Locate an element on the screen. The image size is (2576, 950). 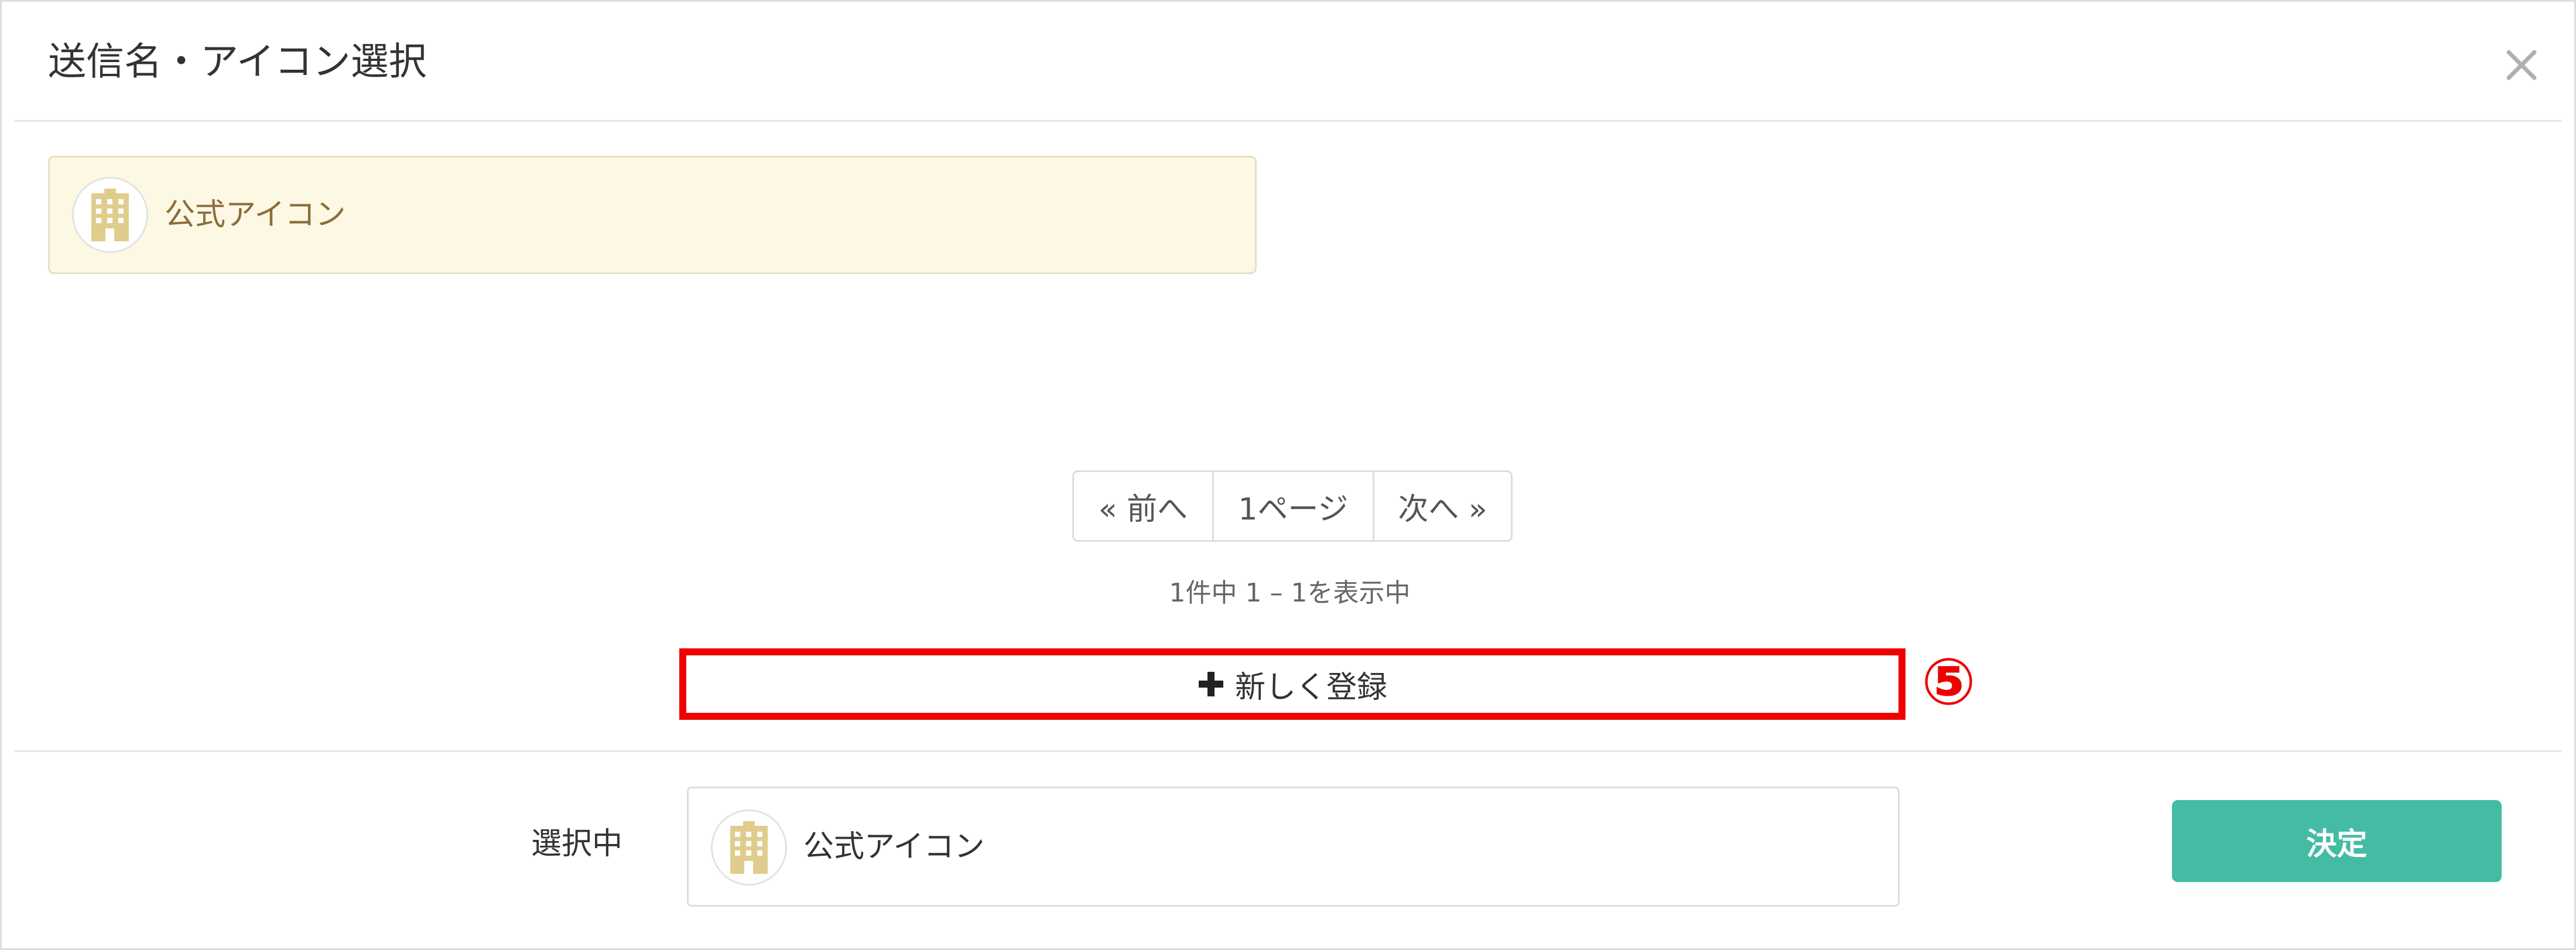
option-label: 公式アイコン is located at coordinates (255, 215).